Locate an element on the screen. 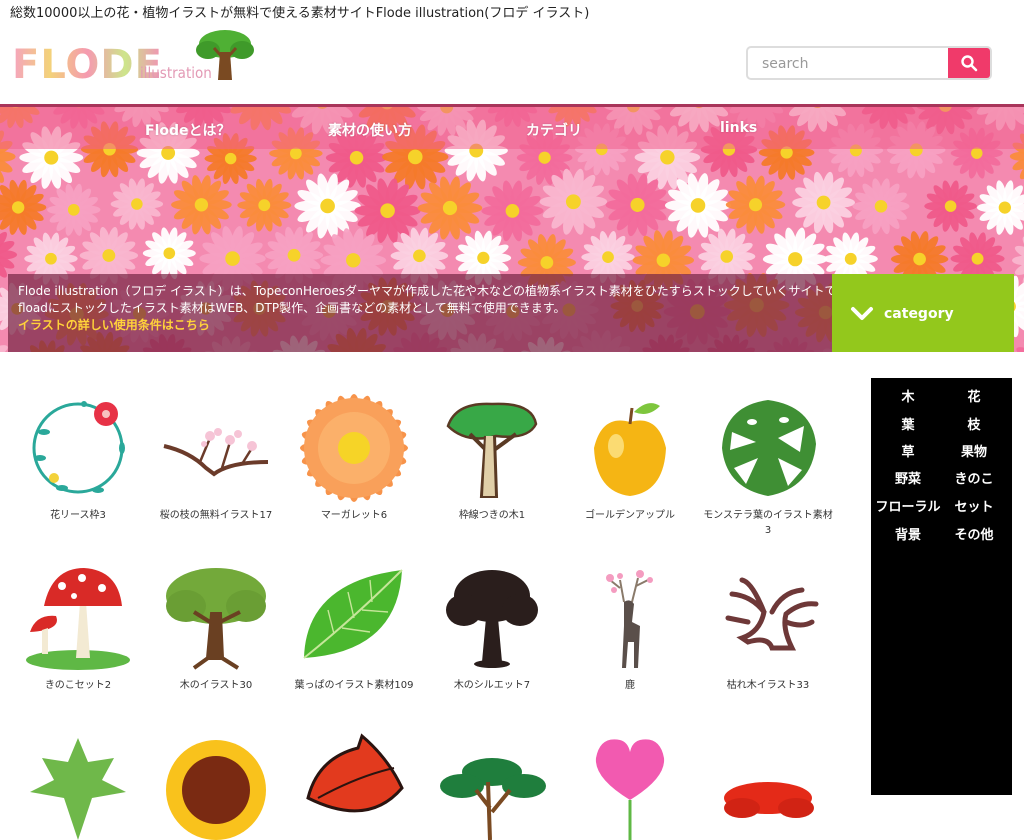 The height and width of the screenshot is (840, 1024). heart-flower-icon is located at coordinates (630, 784).